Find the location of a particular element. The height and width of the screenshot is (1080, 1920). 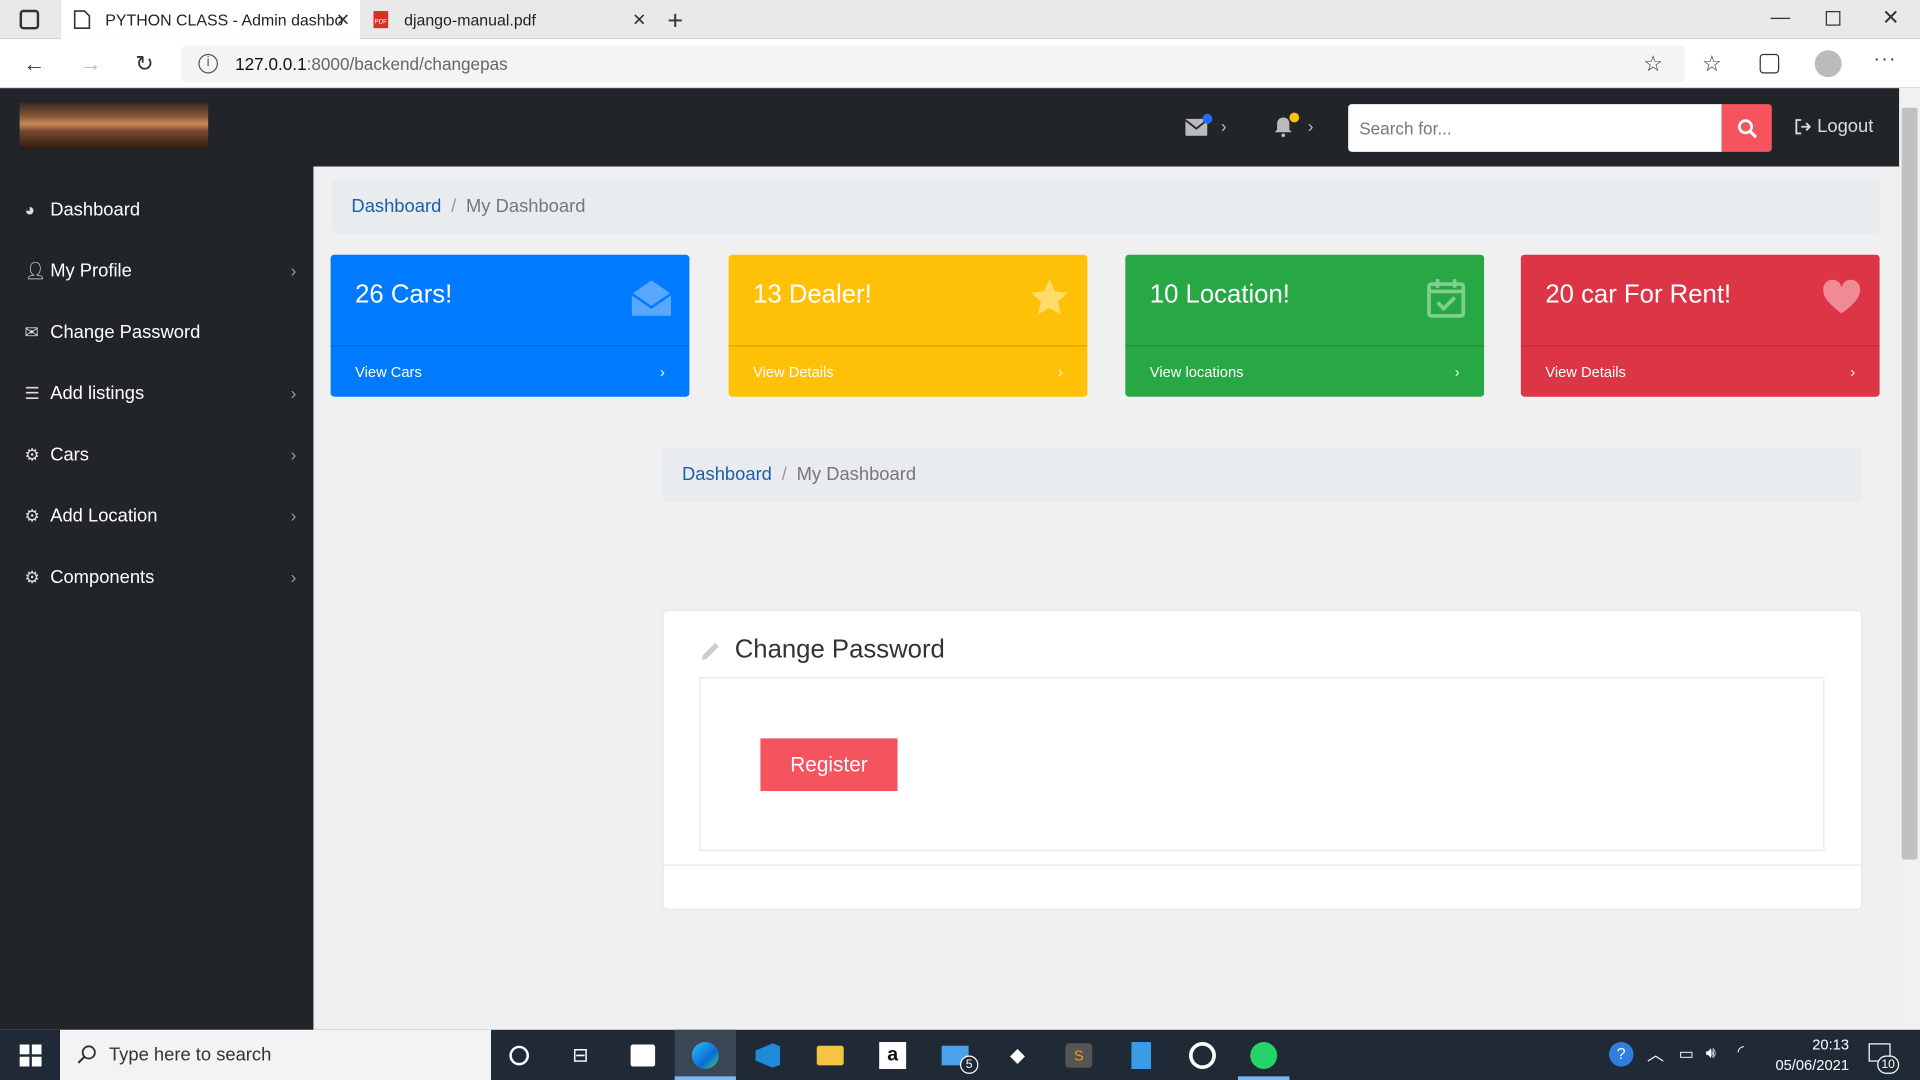

taskbar-clock: 20:13 05/06/2021 is located at coordinates (1800, 1056).